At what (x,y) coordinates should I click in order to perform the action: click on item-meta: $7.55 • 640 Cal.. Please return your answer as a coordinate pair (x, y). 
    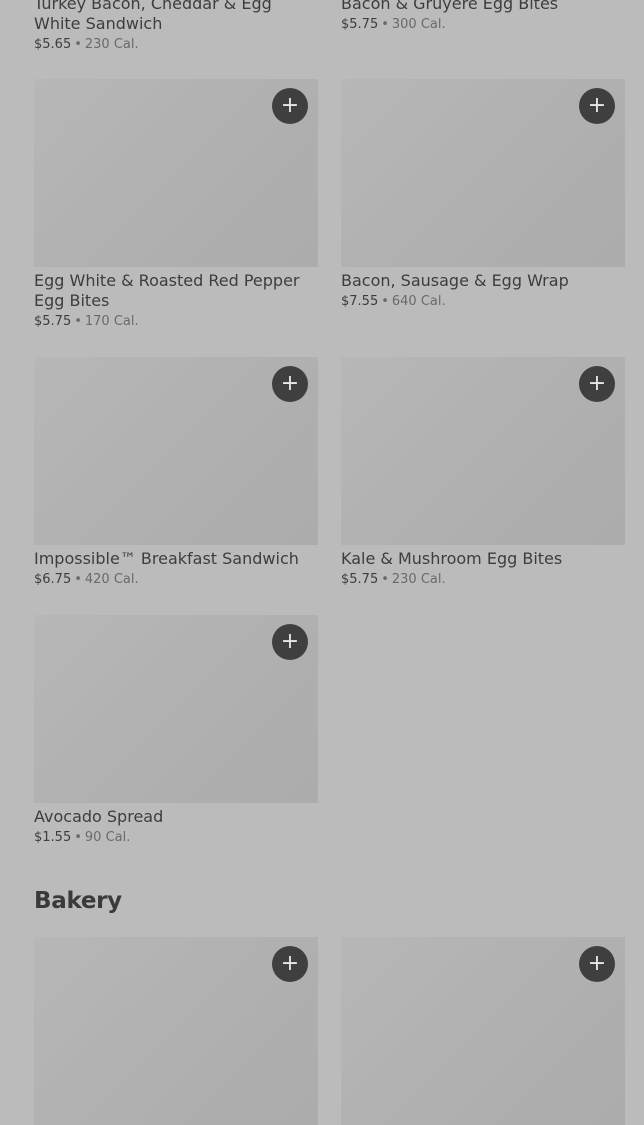
    Looking at the image, I should click on (483, 302).